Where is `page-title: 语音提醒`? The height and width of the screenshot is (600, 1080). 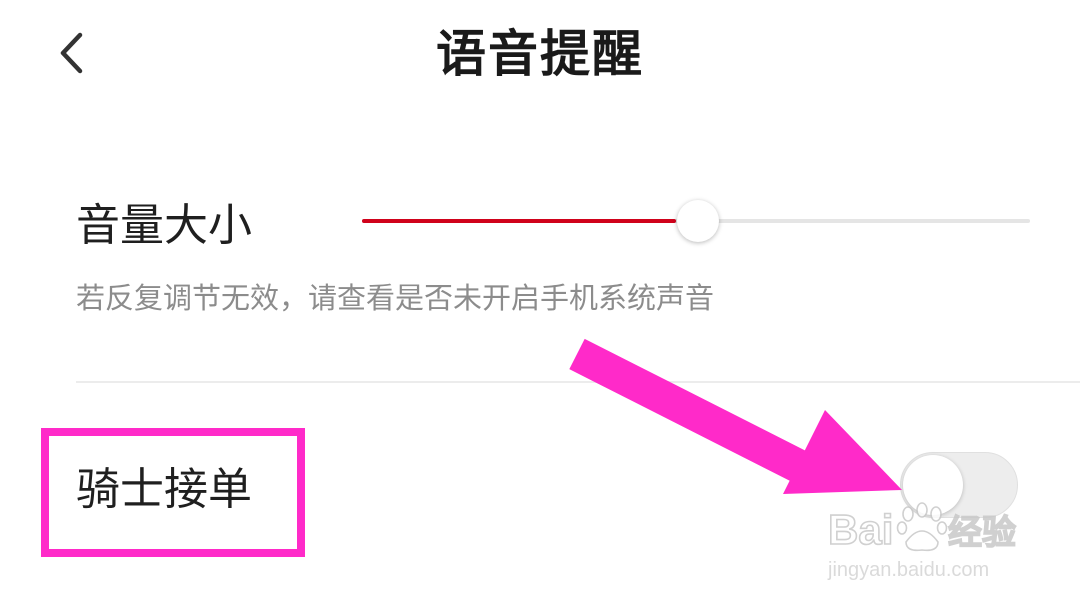 page-title: 语音提醒 is located at coordinates (540, 54).